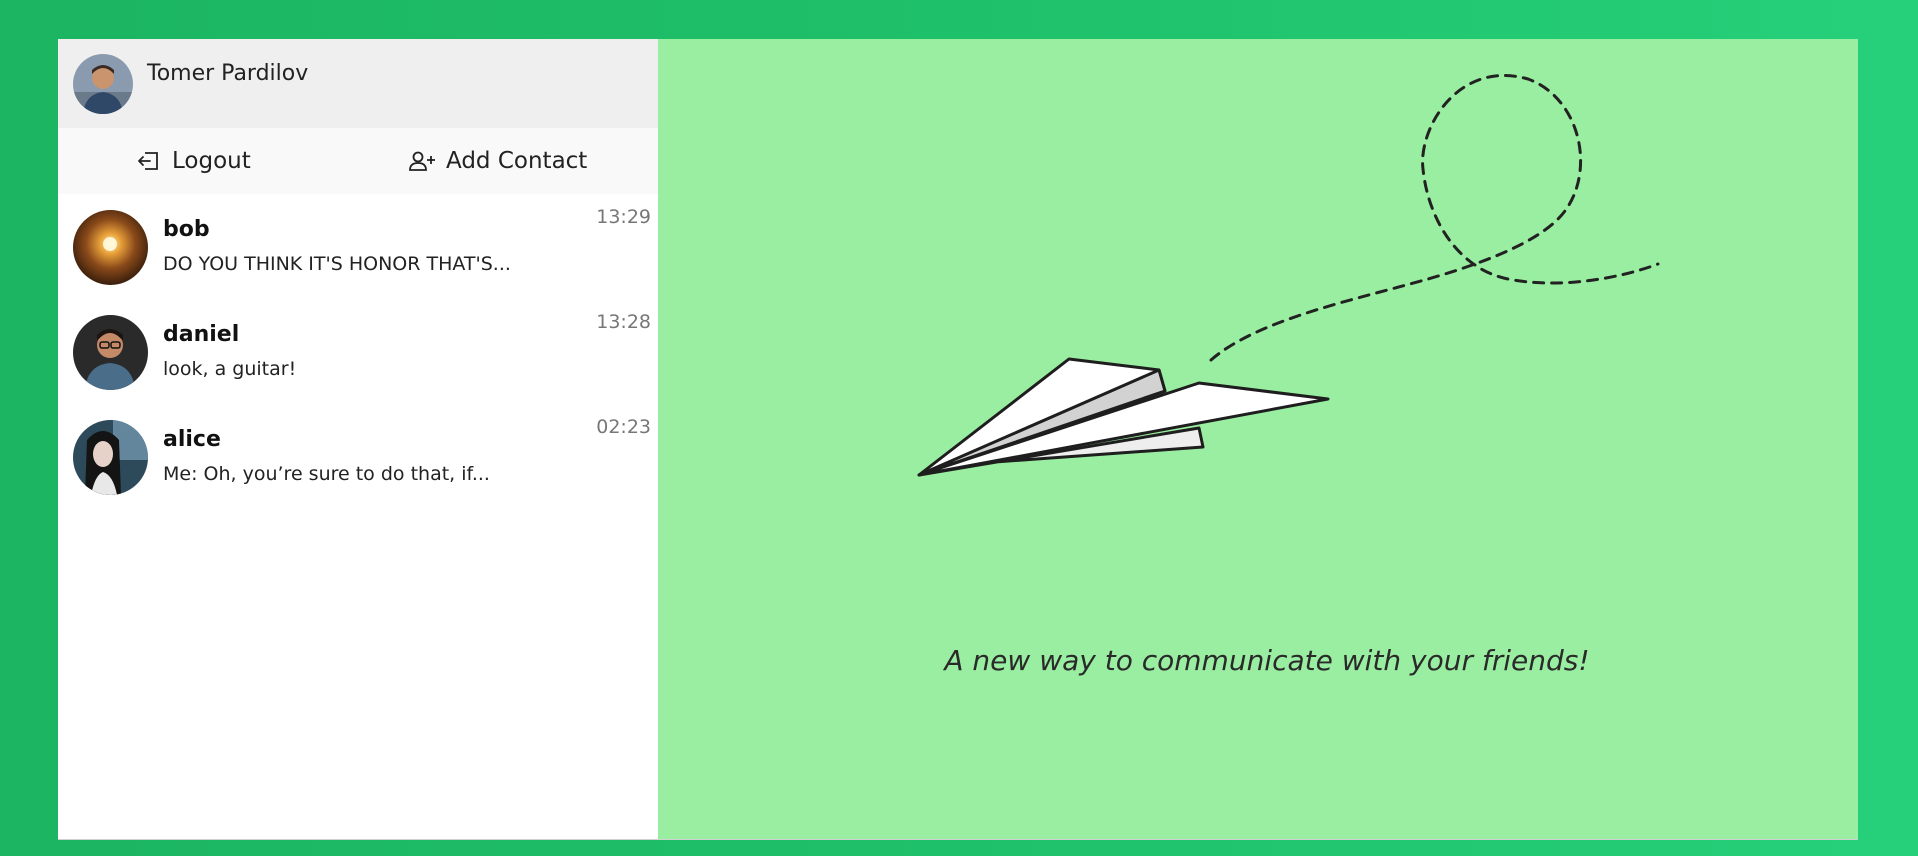 The height and width of the screenshot is (856, 1918). Describe the element at coordinates (110, 457) in the screenshot. I see `contact-avatar-alice` at that location.